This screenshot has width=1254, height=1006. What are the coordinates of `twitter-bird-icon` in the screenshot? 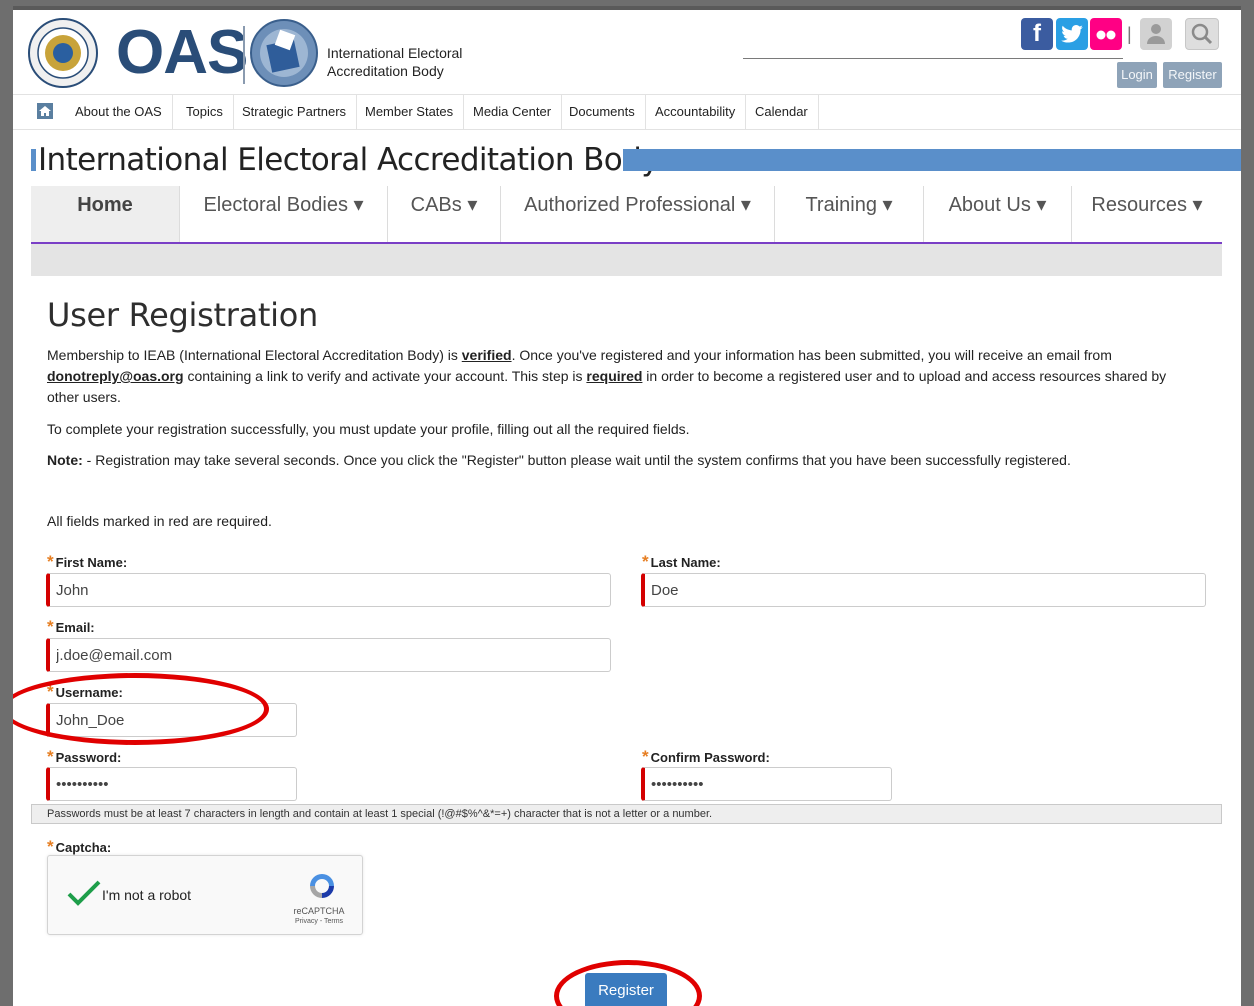 It's located at (1072, 34).